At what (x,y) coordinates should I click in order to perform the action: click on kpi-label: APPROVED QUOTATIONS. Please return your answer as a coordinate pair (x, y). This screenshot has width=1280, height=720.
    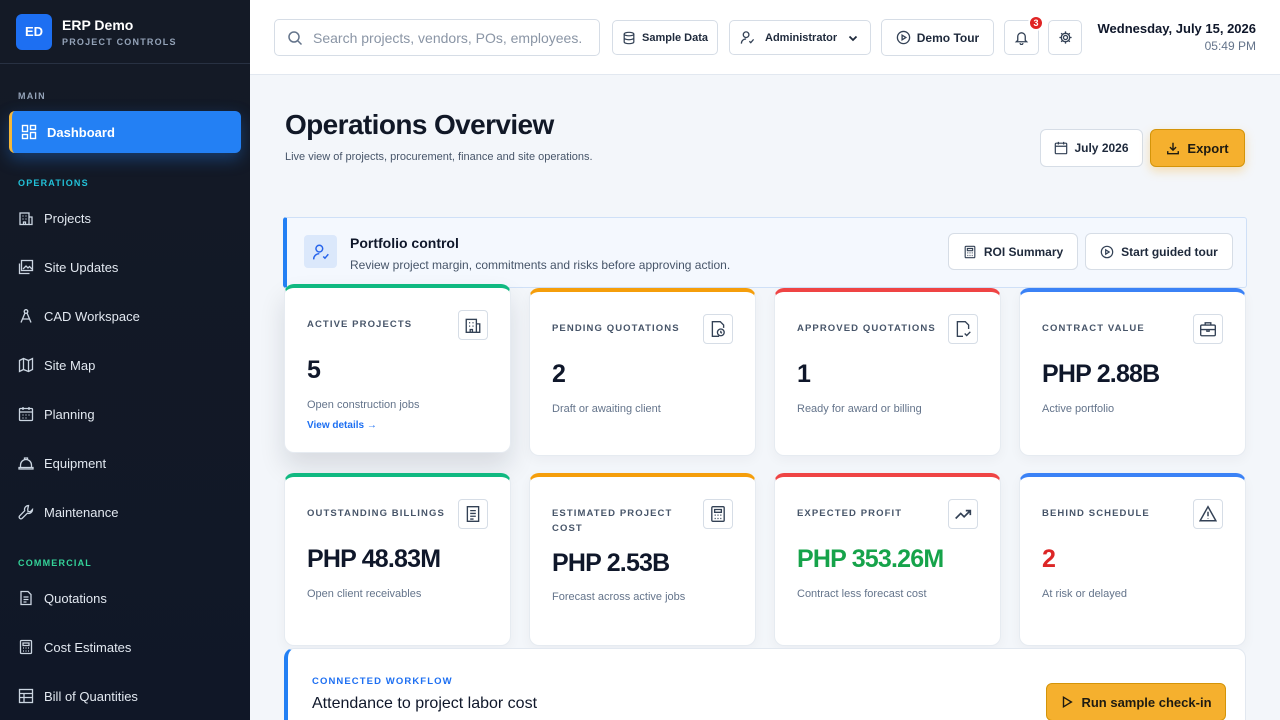
    Looking at the image, I should click on (866, 328).